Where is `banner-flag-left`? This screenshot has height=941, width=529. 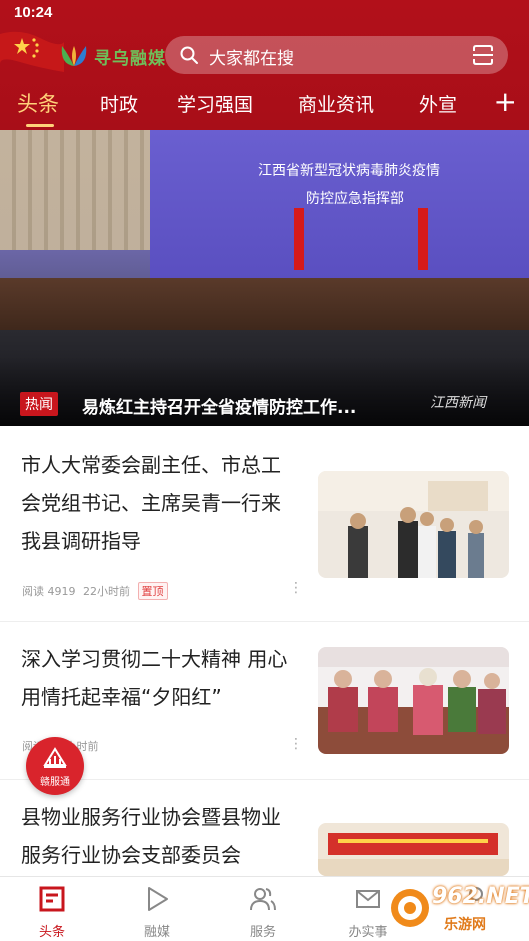 banner-flag-left is located at coordinates (299, 239).